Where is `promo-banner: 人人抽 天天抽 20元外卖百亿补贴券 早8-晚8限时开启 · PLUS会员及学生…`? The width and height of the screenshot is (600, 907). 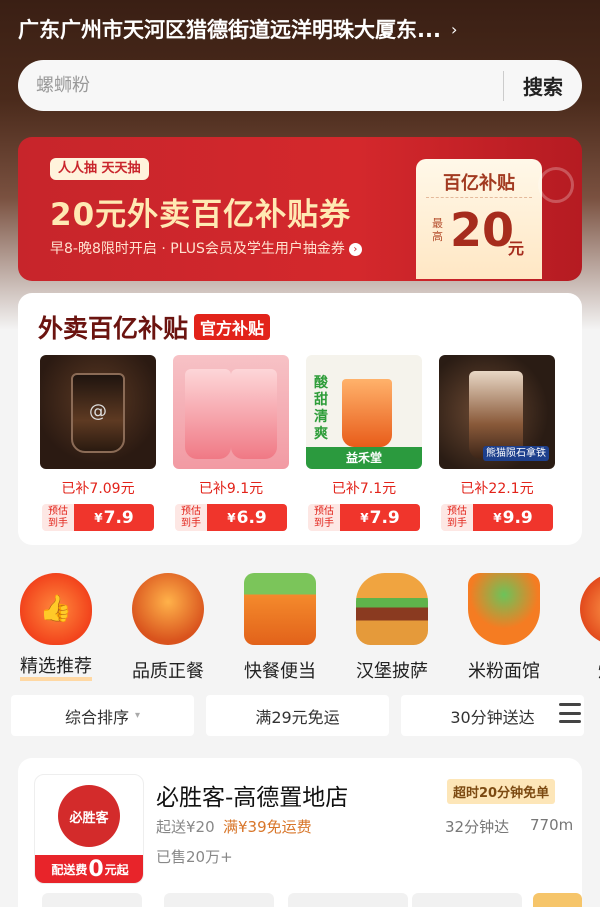
promo-banner: 人人抽 天天抽 20元外卖百亿补贴券 早8-晚8限时开启 · PLUS会员及学生… is located at coordinates (300, 209).